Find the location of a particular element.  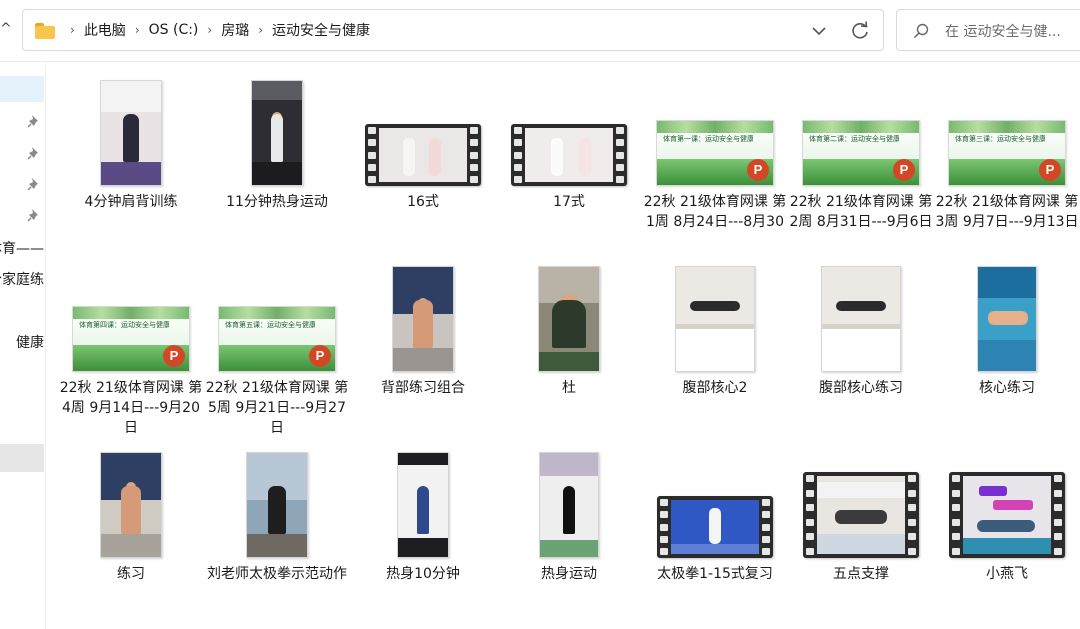

file-item: 热身10分钟 is located at coordinates (423, 532).